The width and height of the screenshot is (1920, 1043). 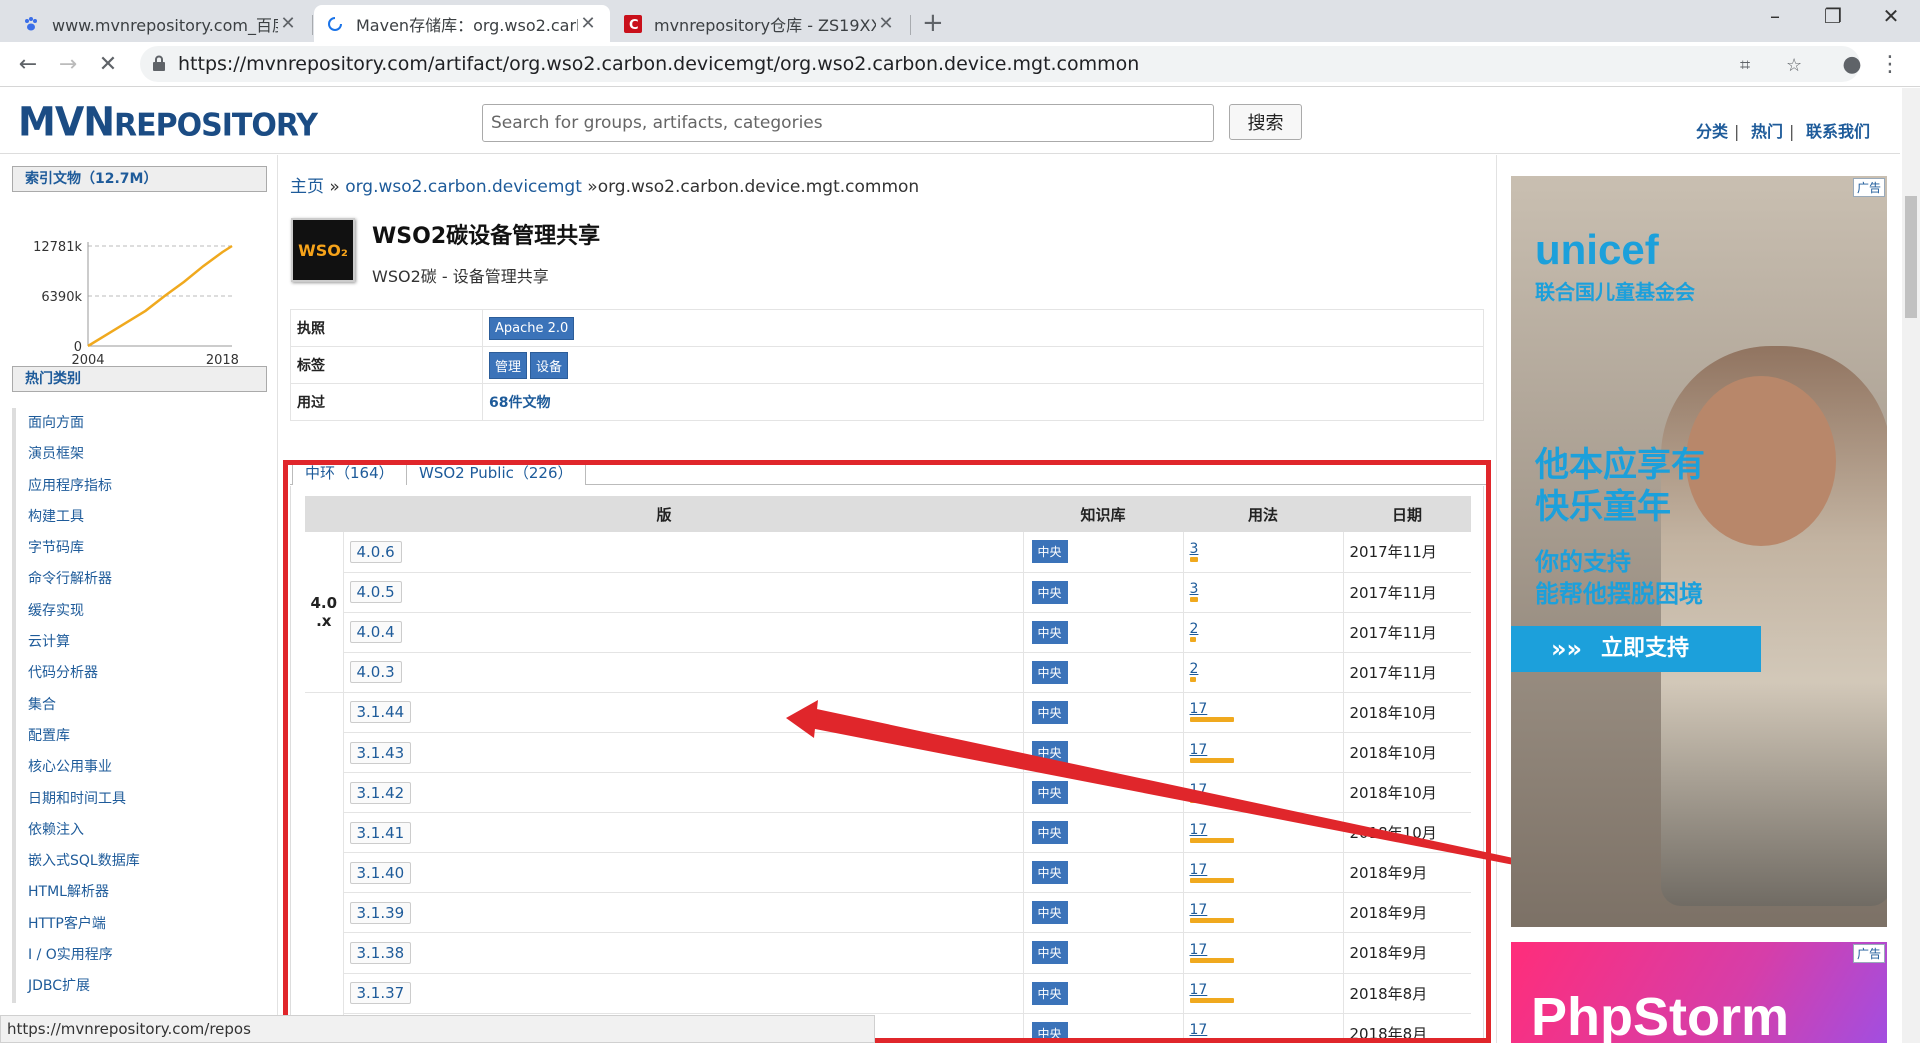 I want to click on version-link: 3.1.42, so click(x=380, y=792).